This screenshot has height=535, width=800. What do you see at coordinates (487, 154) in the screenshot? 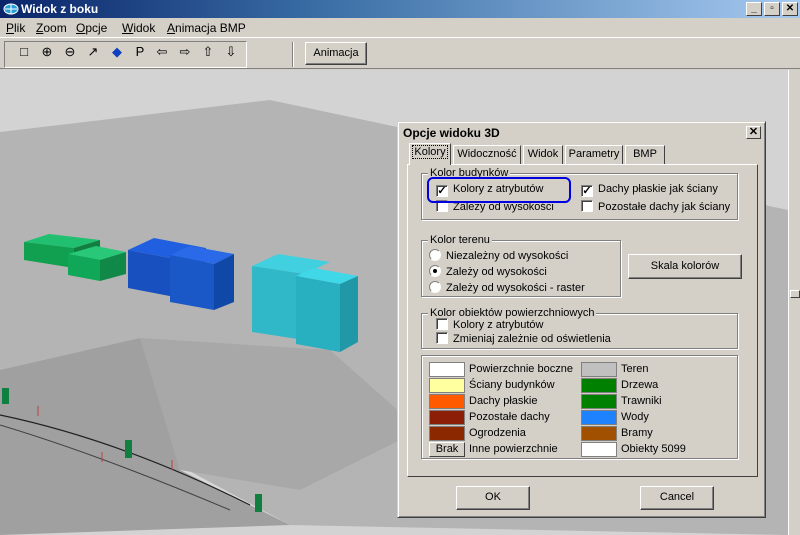
I see `tab-widocznosc: Widoczność` at bounding box center [487, 154].